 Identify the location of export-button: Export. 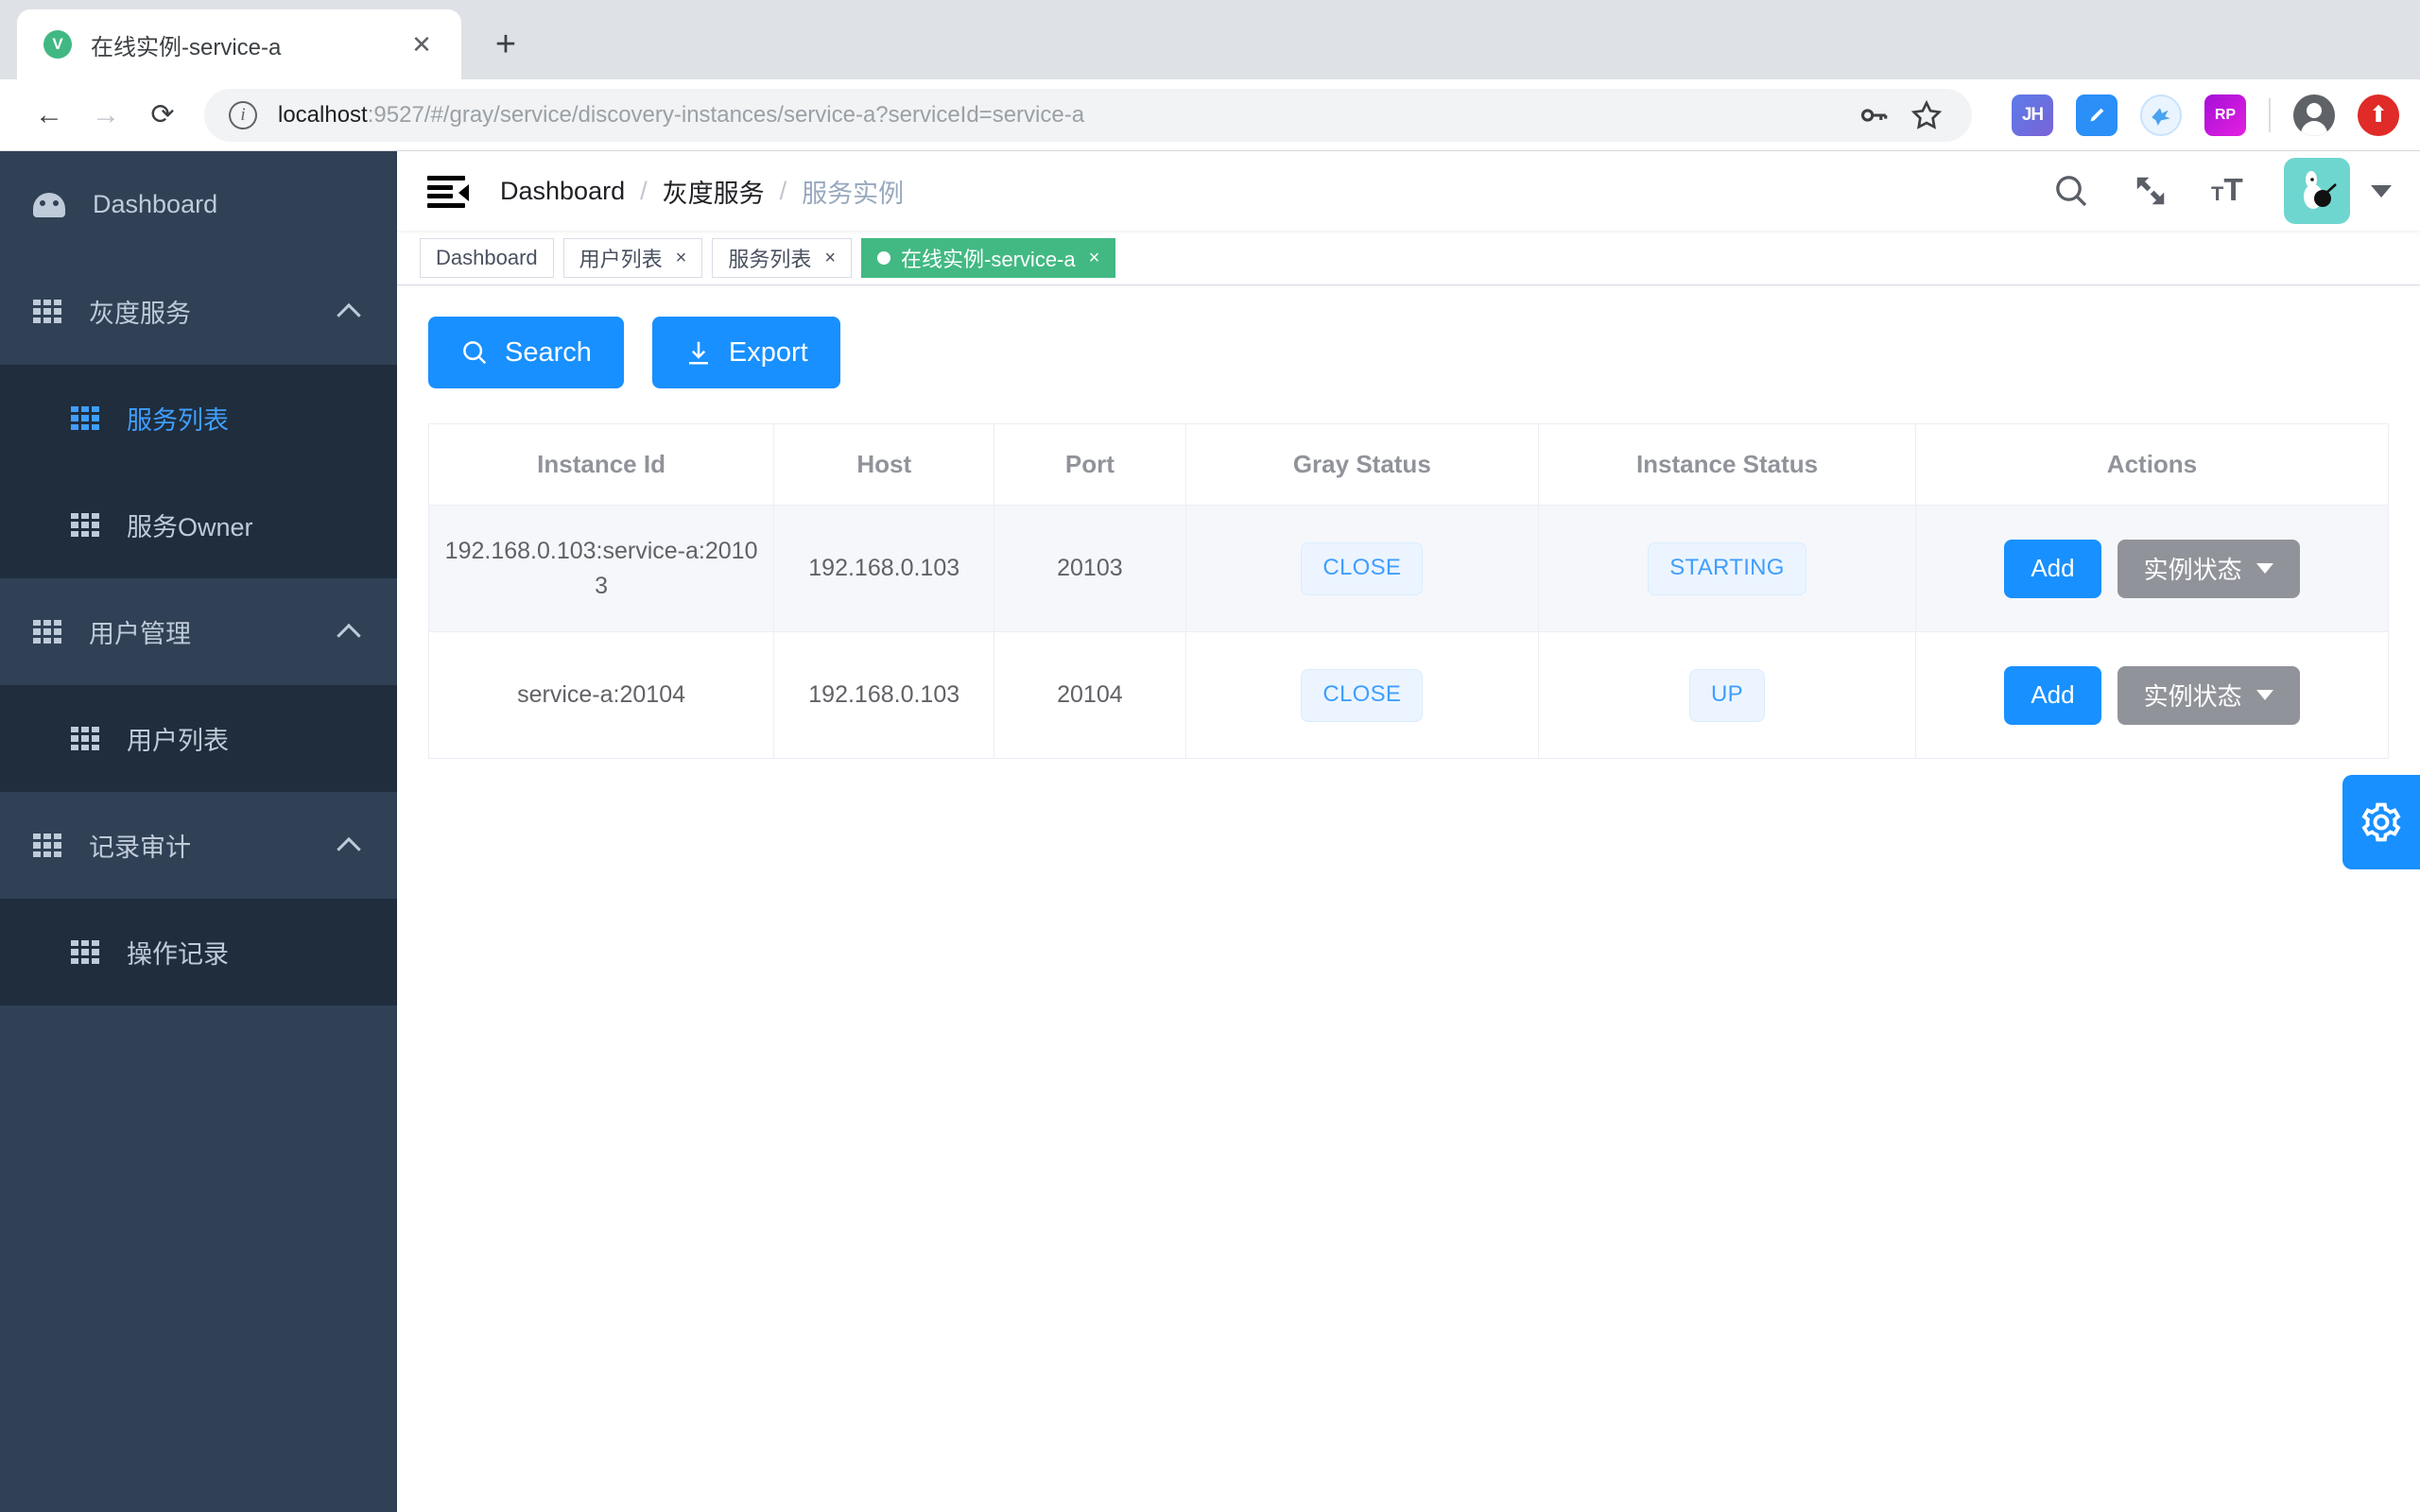
(745, 352).